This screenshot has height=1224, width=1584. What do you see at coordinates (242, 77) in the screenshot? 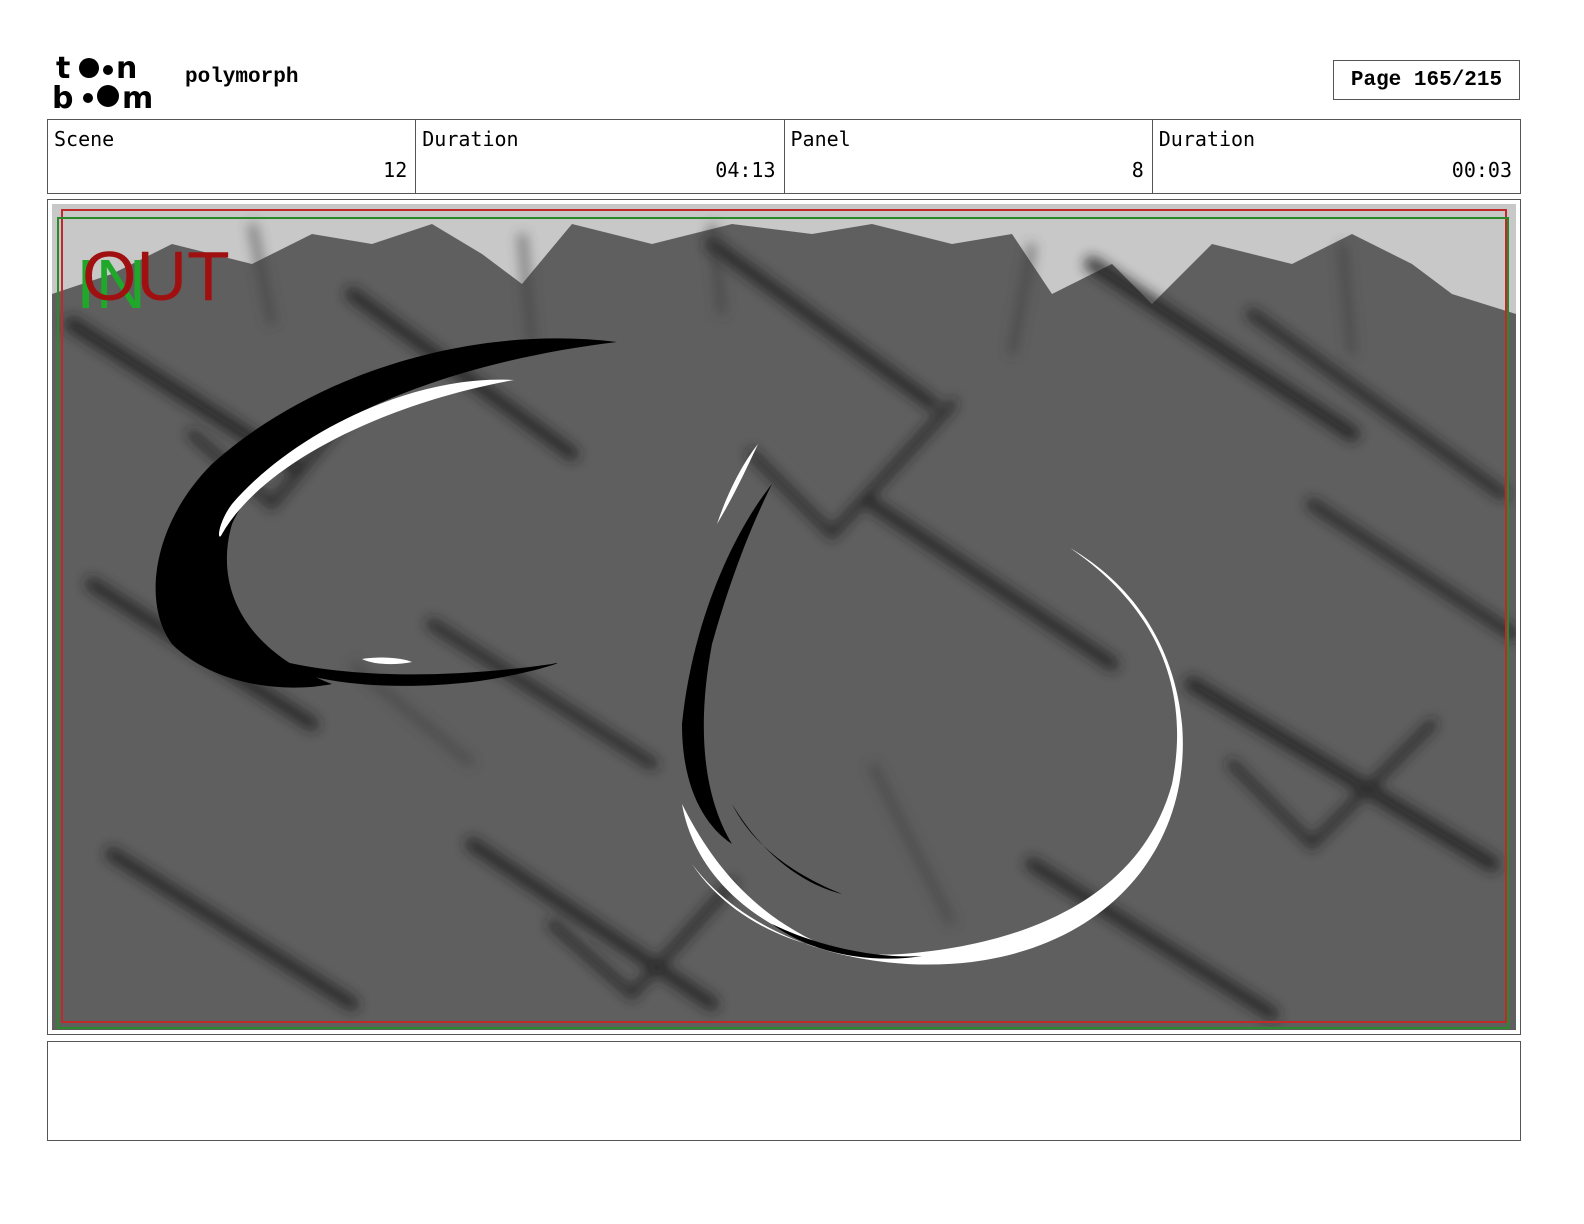
I see `project-title: polymorph` at bounding box center [242, 77].